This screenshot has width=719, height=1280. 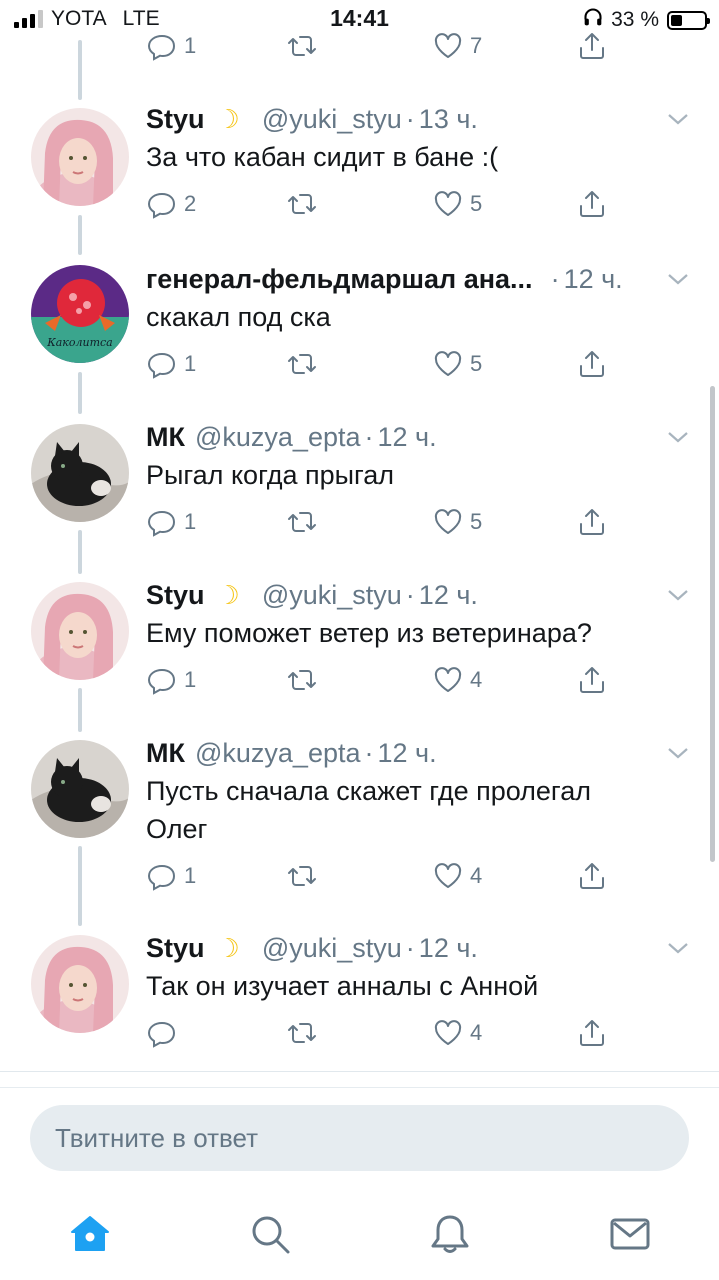 I want to click on thread-line, so click(x=80, y=70).